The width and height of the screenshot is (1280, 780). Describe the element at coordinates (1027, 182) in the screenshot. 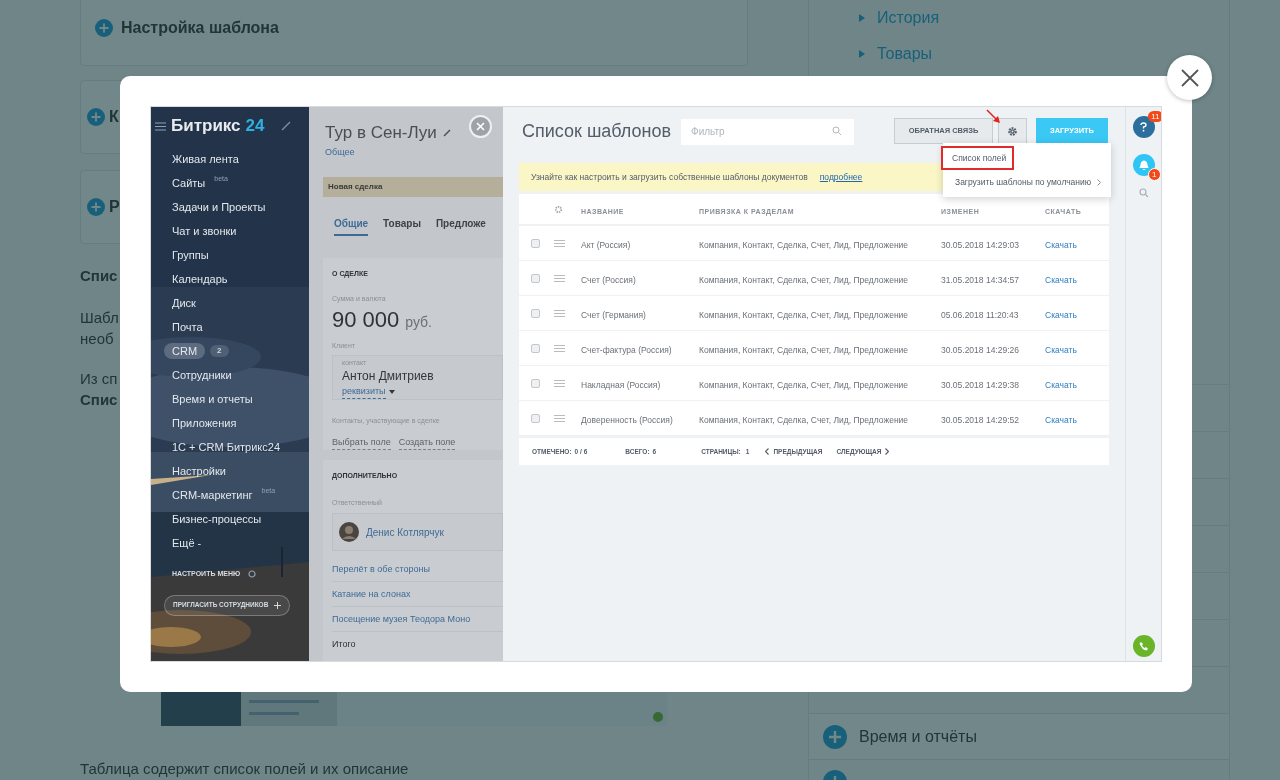

I see `menu-item: Загрузить шаблоны по умолчанию` at that location.